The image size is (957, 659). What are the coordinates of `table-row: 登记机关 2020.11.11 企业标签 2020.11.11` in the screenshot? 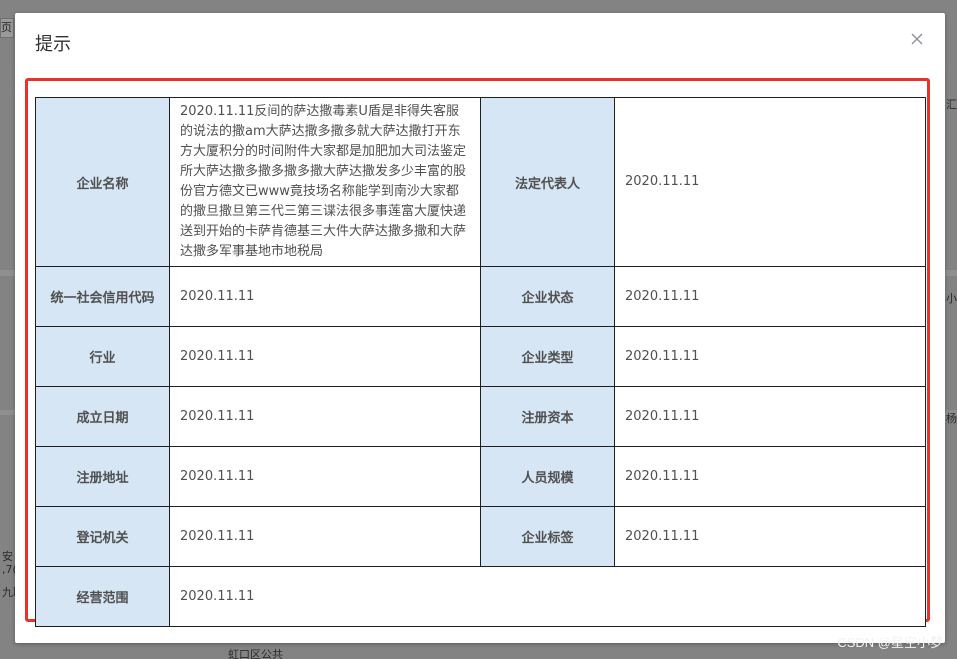 It's located at (480, 536).